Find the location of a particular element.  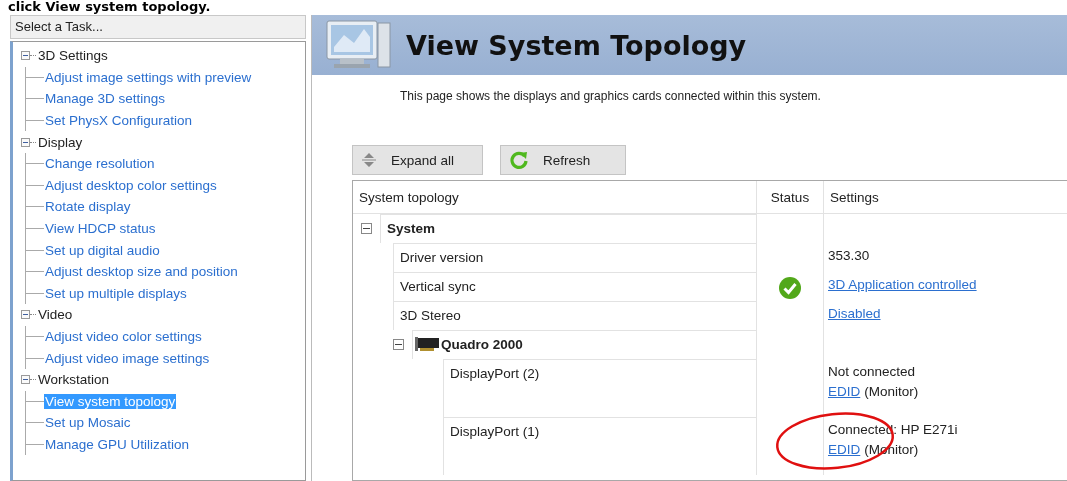

graphics-card-icon is located at coordinates (427, 344).